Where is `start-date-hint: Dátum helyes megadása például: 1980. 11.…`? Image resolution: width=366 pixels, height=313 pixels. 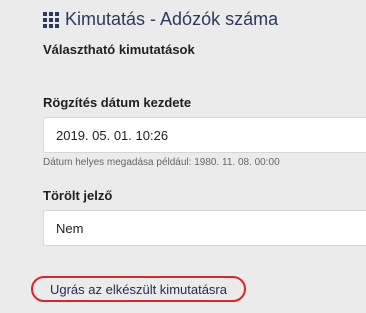
start-date-hint: Dátum helyes megadása például: 1980. 11.… is located at coordinates (161, 162).